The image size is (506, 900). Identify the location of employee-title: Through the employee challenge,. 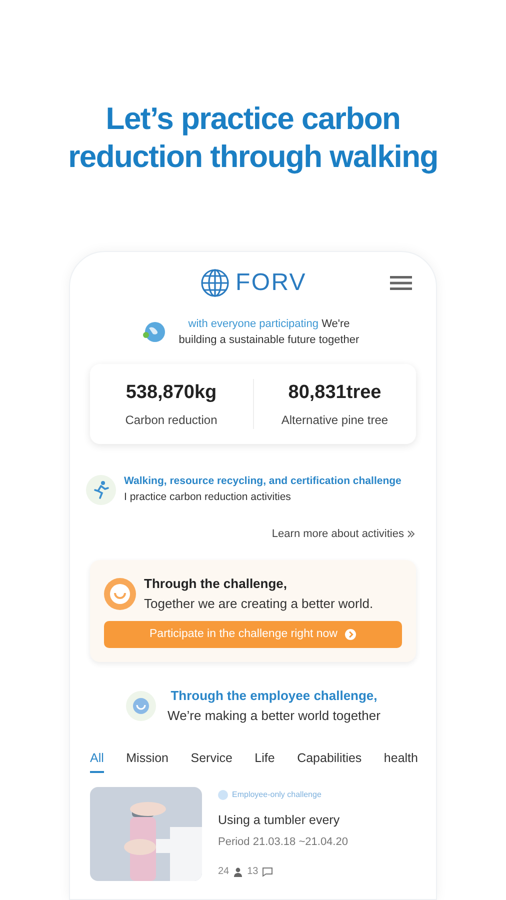
(274, 696).